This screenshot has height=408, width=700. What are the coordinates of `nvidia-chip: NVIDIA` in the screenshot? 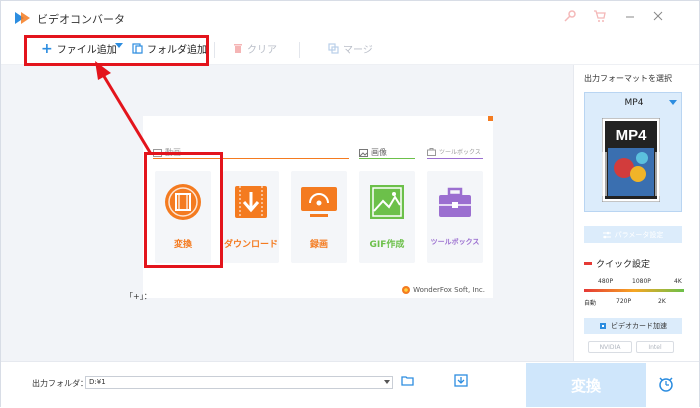 It's located at (610, 347).